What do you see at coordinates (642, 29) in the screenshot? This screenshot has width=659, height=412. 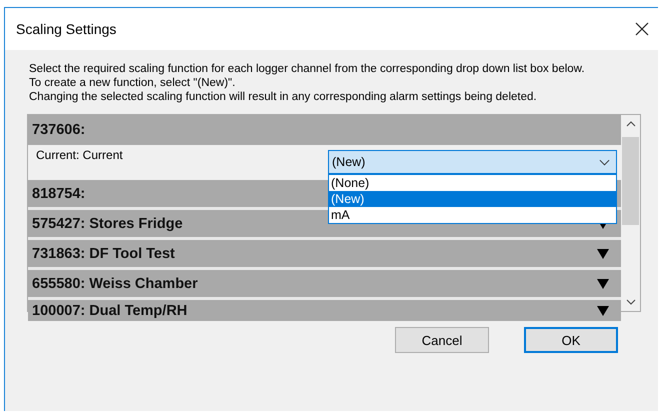 I see `close-icon` at bounding box center [642, 29].